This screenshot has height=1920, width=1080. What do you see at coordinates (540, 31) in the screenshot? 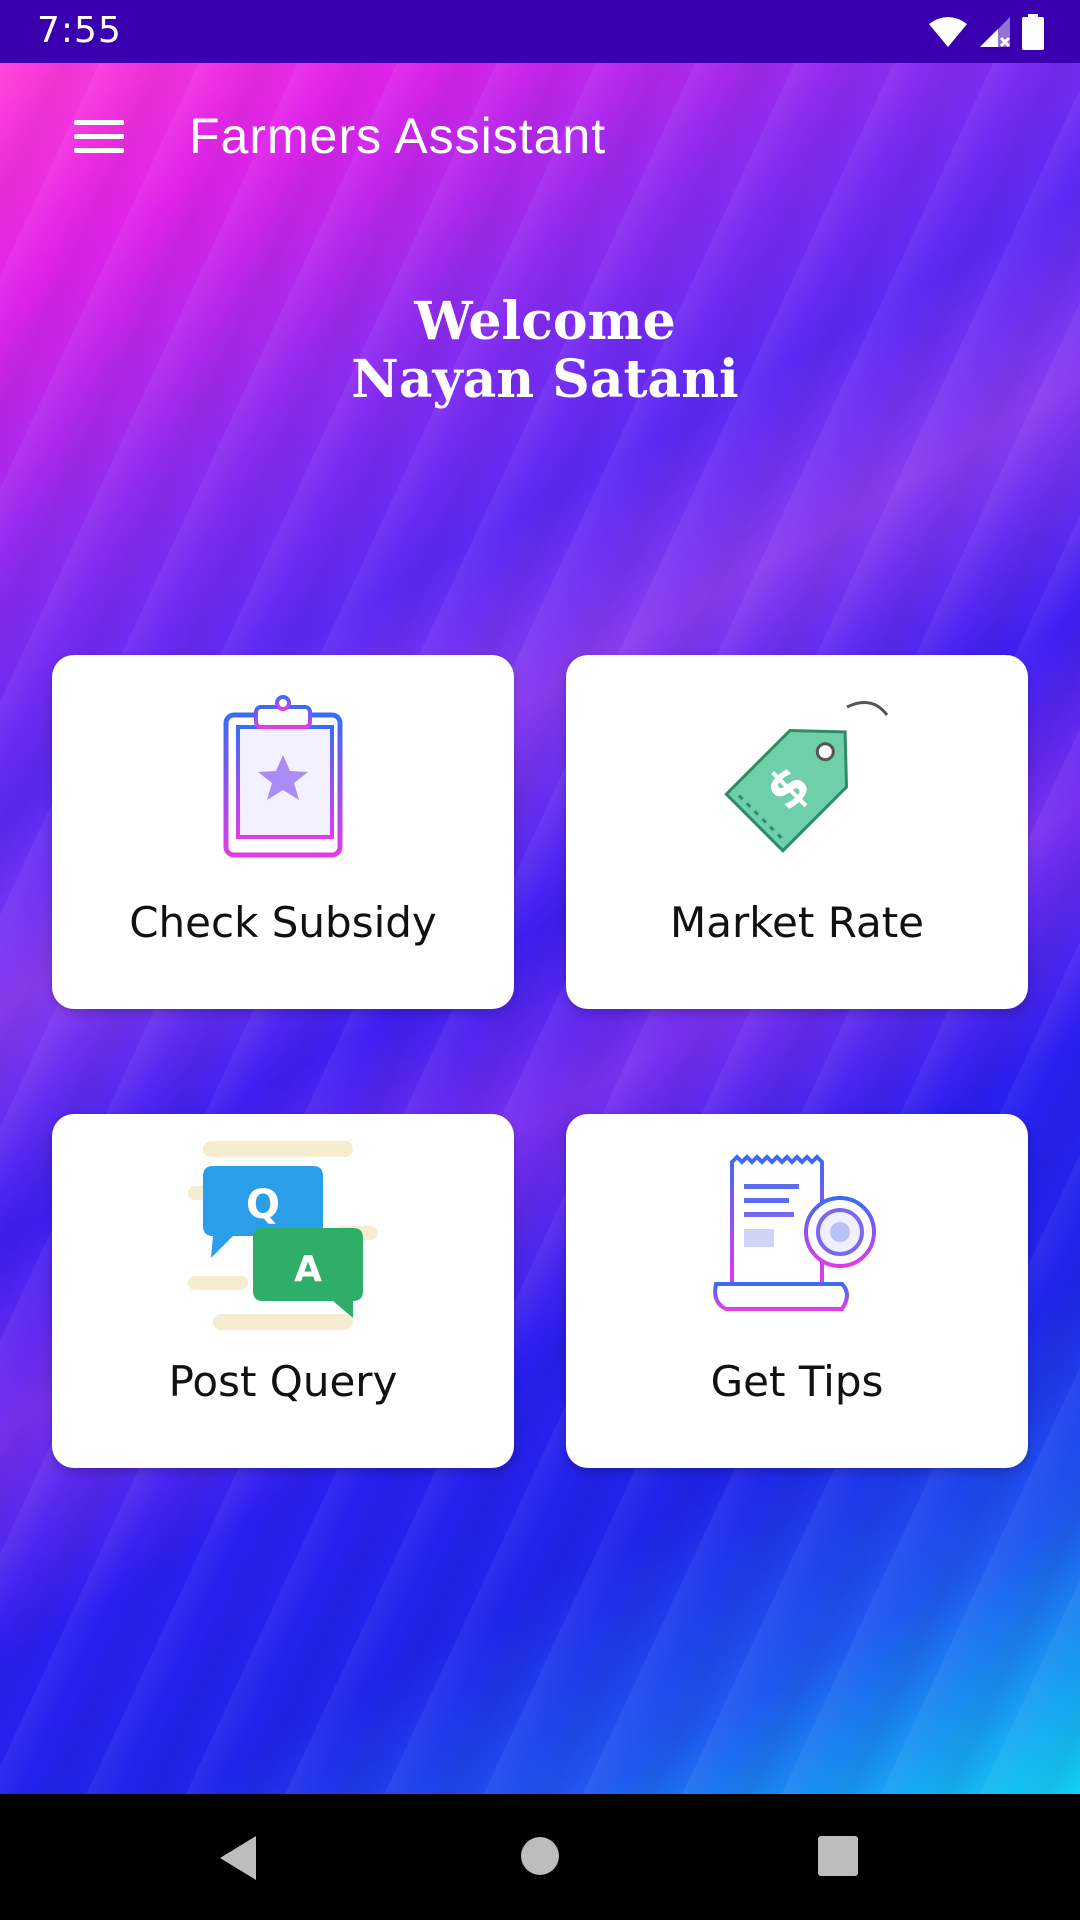
I see `status-bar: 7:55` at bounding box center [540, 31].